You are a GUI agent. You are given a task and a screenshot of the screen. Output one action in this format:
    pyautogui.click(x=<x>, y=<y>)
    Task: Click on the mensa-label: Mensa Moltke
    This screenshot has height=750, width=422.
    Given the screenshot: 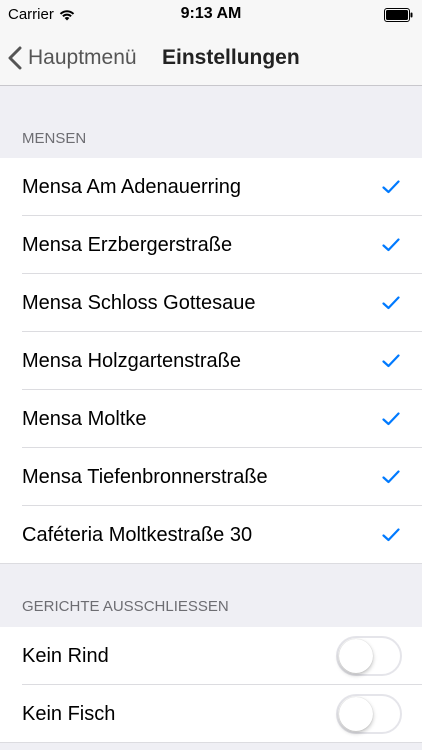 What is the action you would take?
    pyautogui.click(x=84, y=418)
    